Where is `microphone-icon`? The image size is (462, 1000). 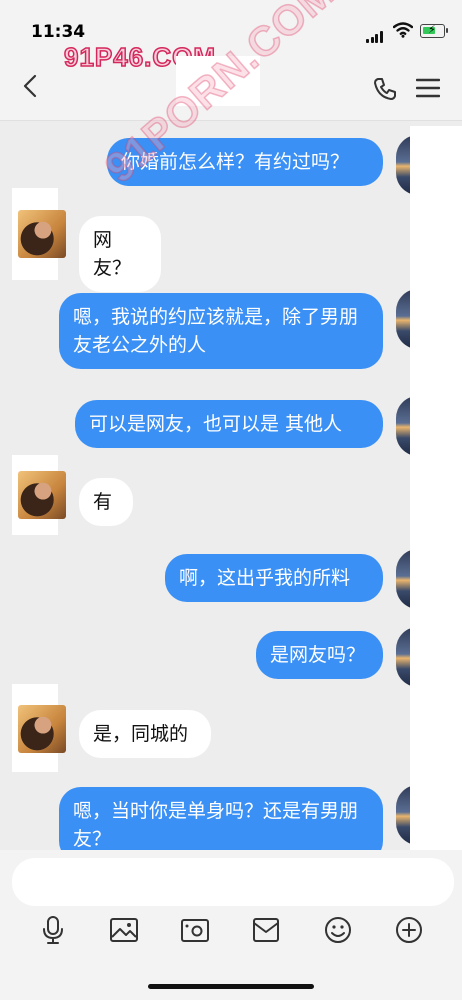
microphone-icon is located at coordinates (53, 930).